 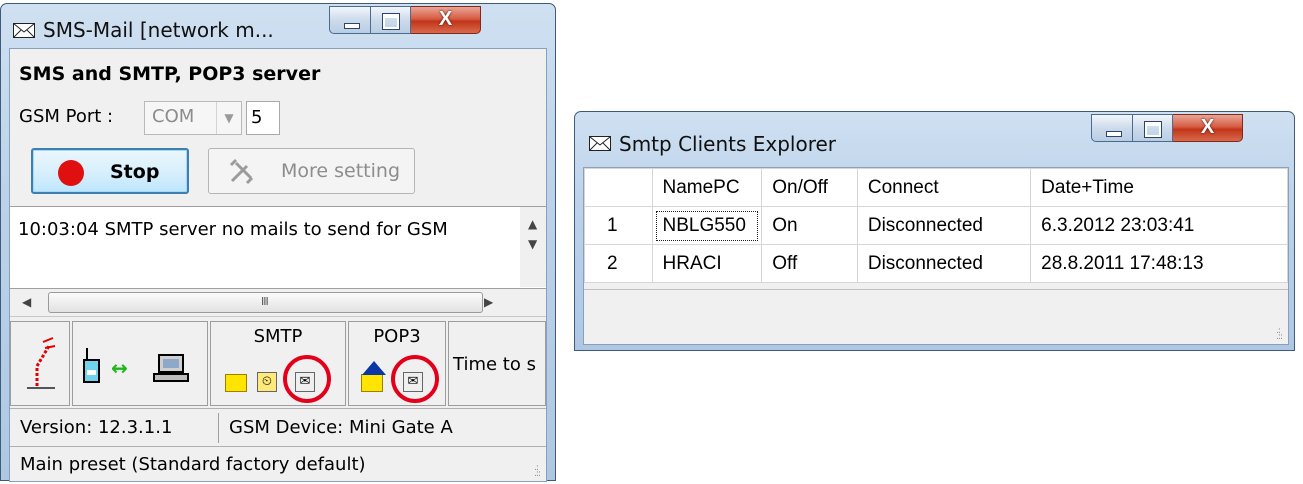 What do you see at coordinates (374, 368) in the screenshot?
I see `home-icon` at bounding box center [374, 368].